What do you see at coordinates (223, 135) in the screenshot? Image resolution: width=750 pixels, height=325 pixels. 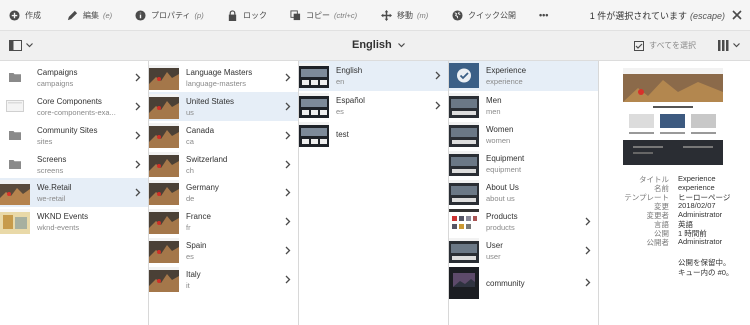 I see `list-item: Canada ca` at bounding box center [223, 135].